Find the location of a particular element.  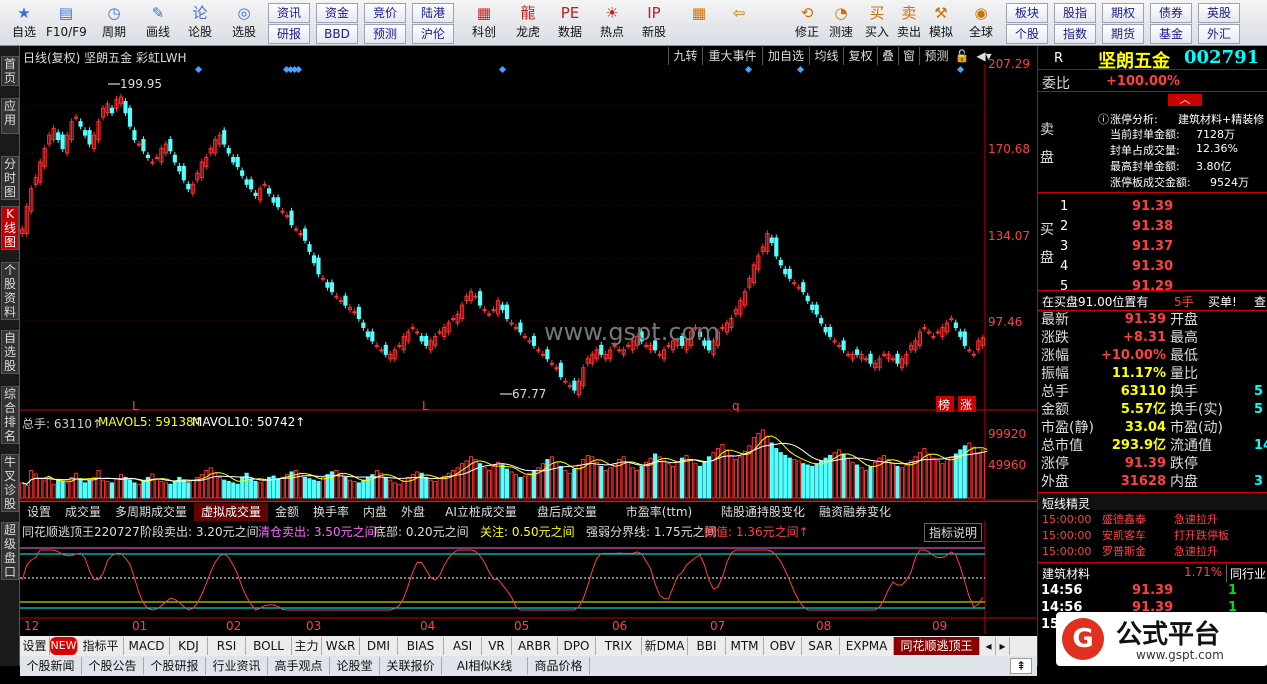

order-notice-more: 查 is located at coordinates (1260, 301).